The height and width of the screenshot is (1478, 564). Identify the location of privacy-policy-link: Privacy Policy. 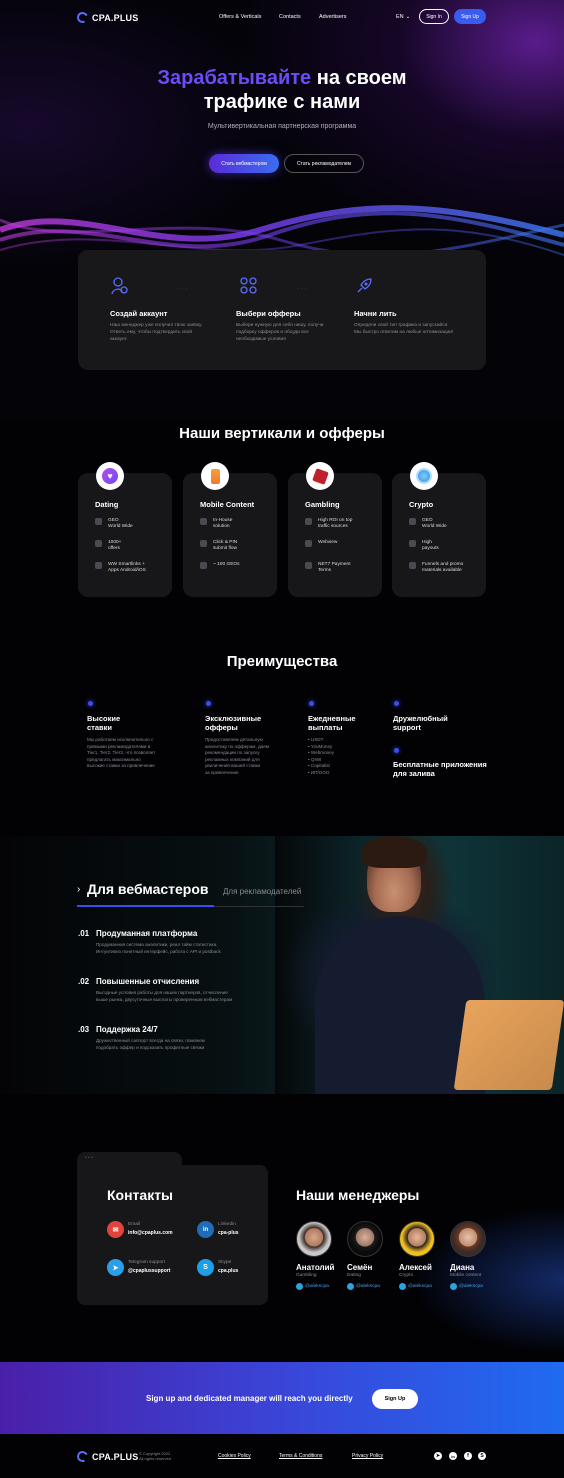
(367, 1456).